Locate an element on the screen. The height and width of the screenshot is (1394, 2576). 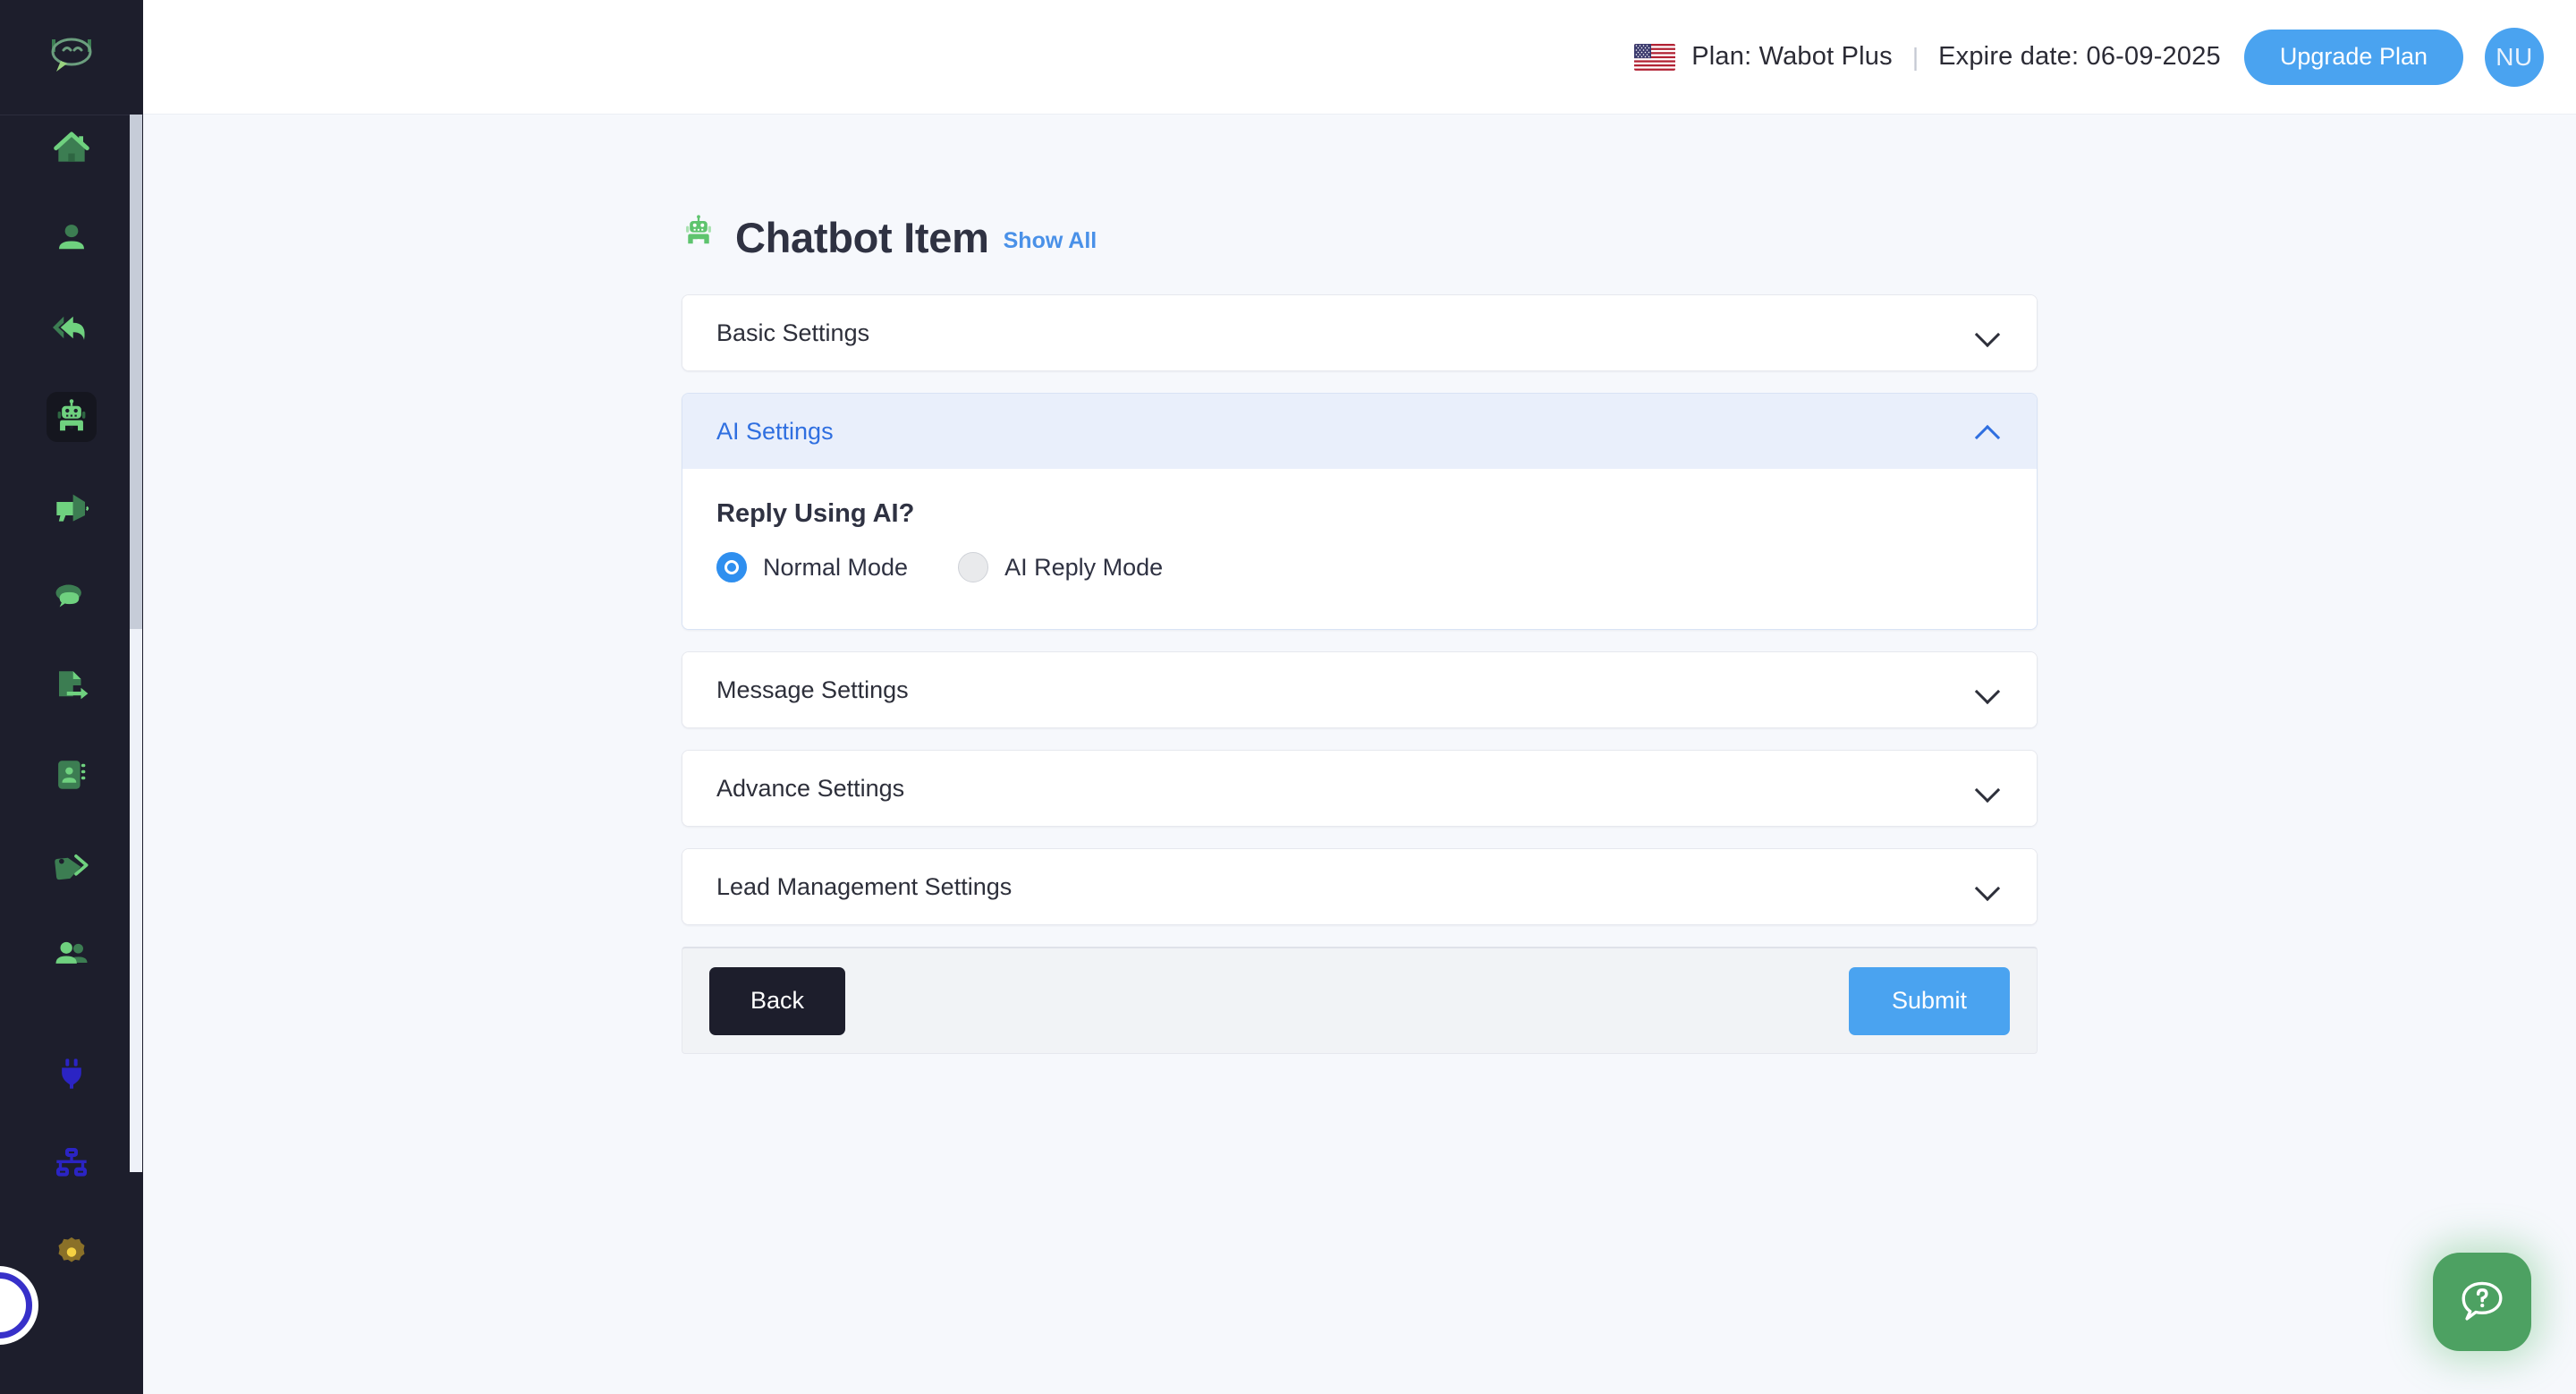
sidebar-nav is located at coordinates (71, 754).